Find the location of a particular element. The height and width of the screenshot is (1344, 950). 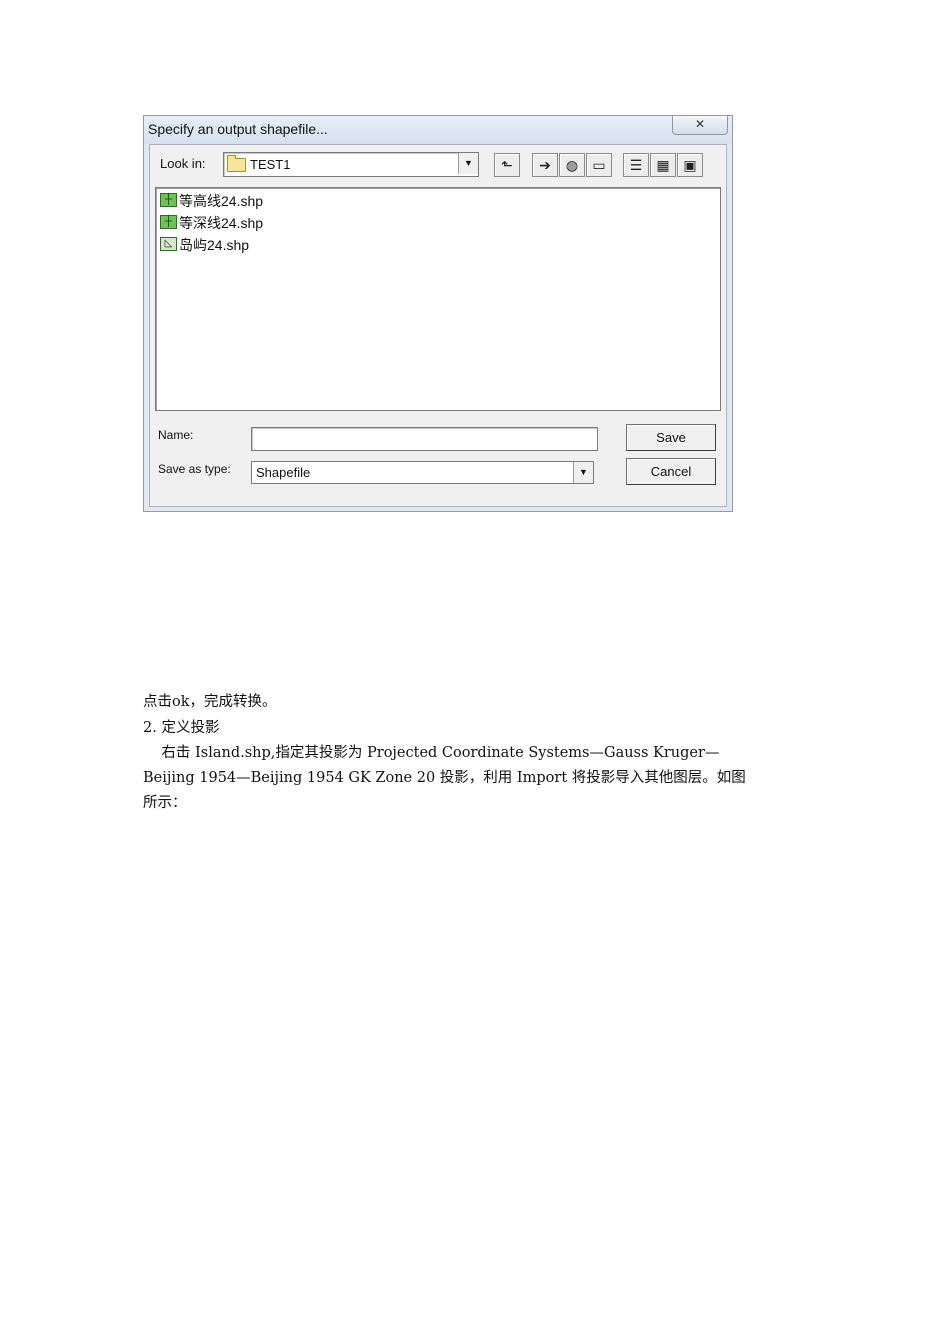

add-data-icon: ➔ is located at coordinates (545, 165).